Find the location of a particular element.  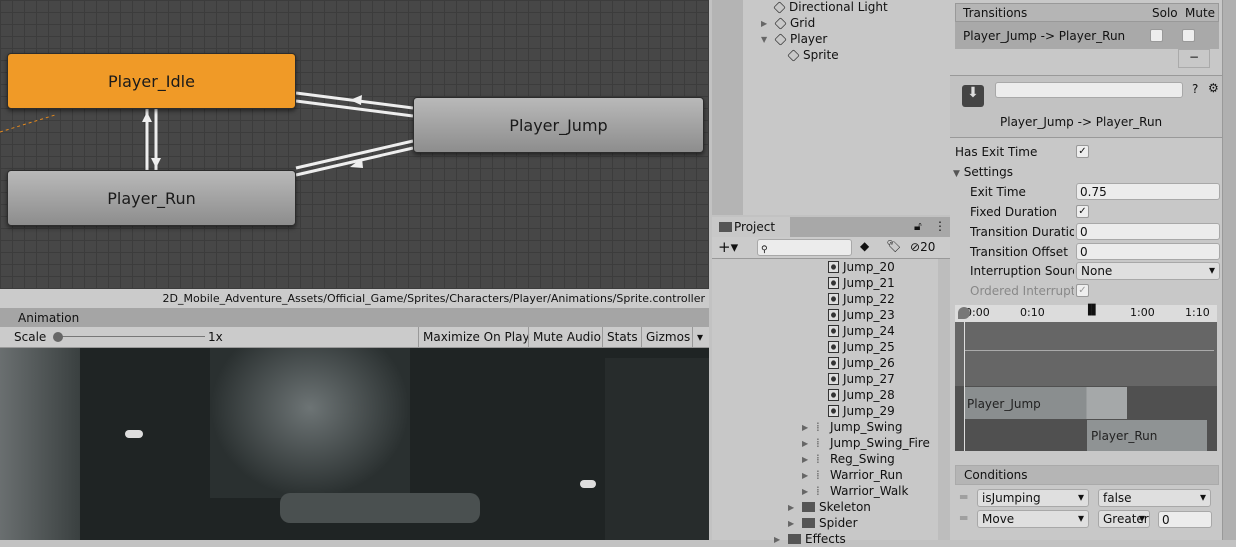

project-item-animation: ▶ ⁞ Warrior_Run is located at coordinates (852, 475).